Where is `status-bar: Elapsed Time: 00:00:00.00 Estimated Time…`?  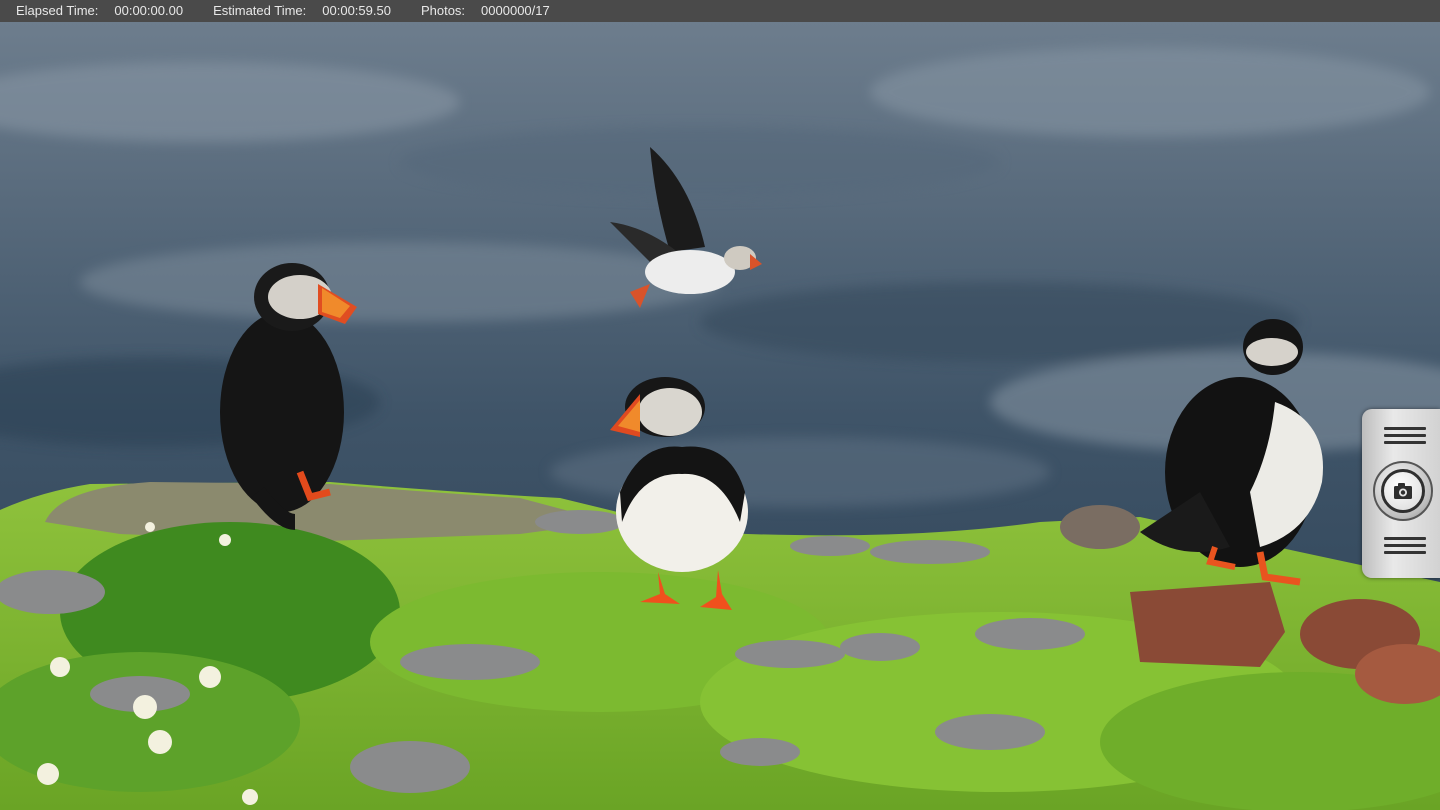 status-bar: Elapsed Time: 00:00:00.00 Estimated Time… is located at coordinates (720, 11).